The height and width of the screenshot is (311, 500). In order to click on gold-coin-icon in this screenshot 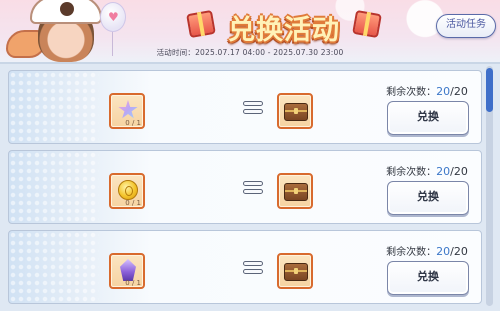, I will do `click(128, 190)`.